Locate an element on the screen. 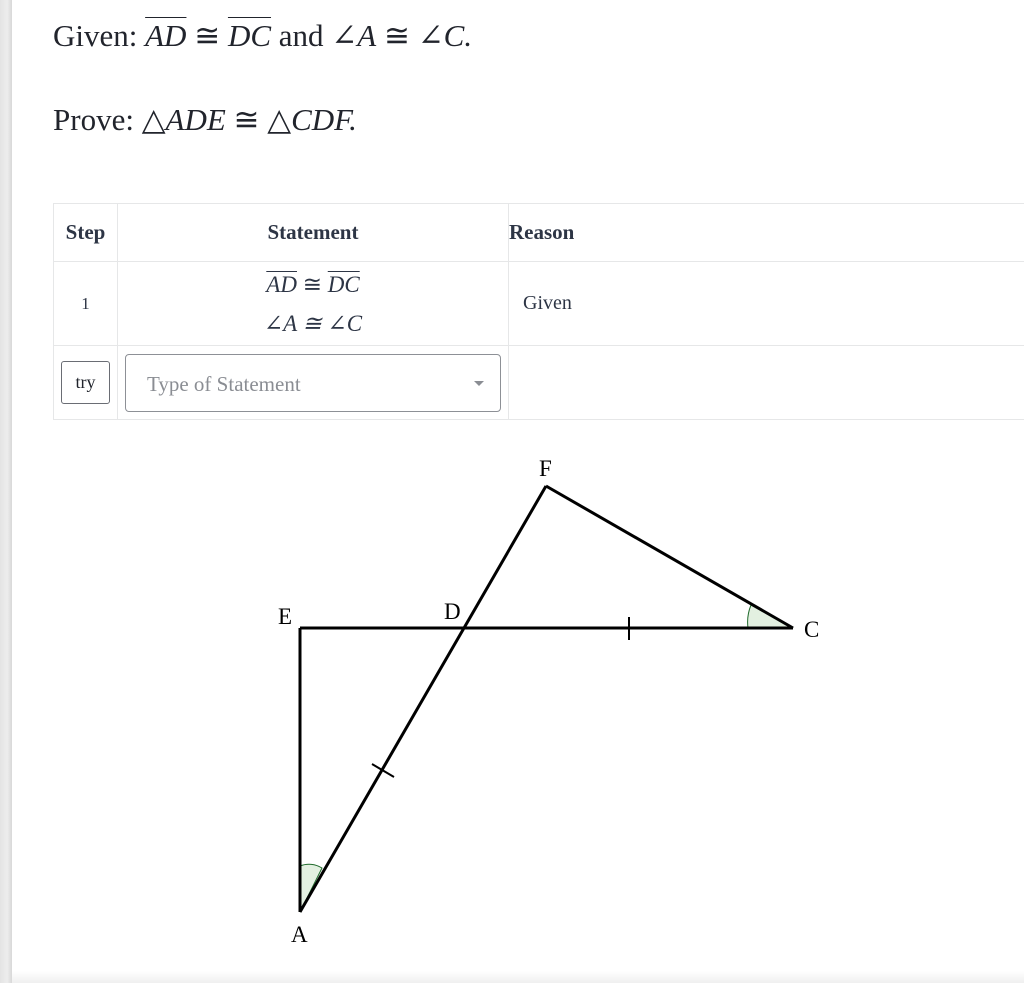 This screenshot has width=1024, height=983. vertex-label-e: E is located at coordinates (285, 616).